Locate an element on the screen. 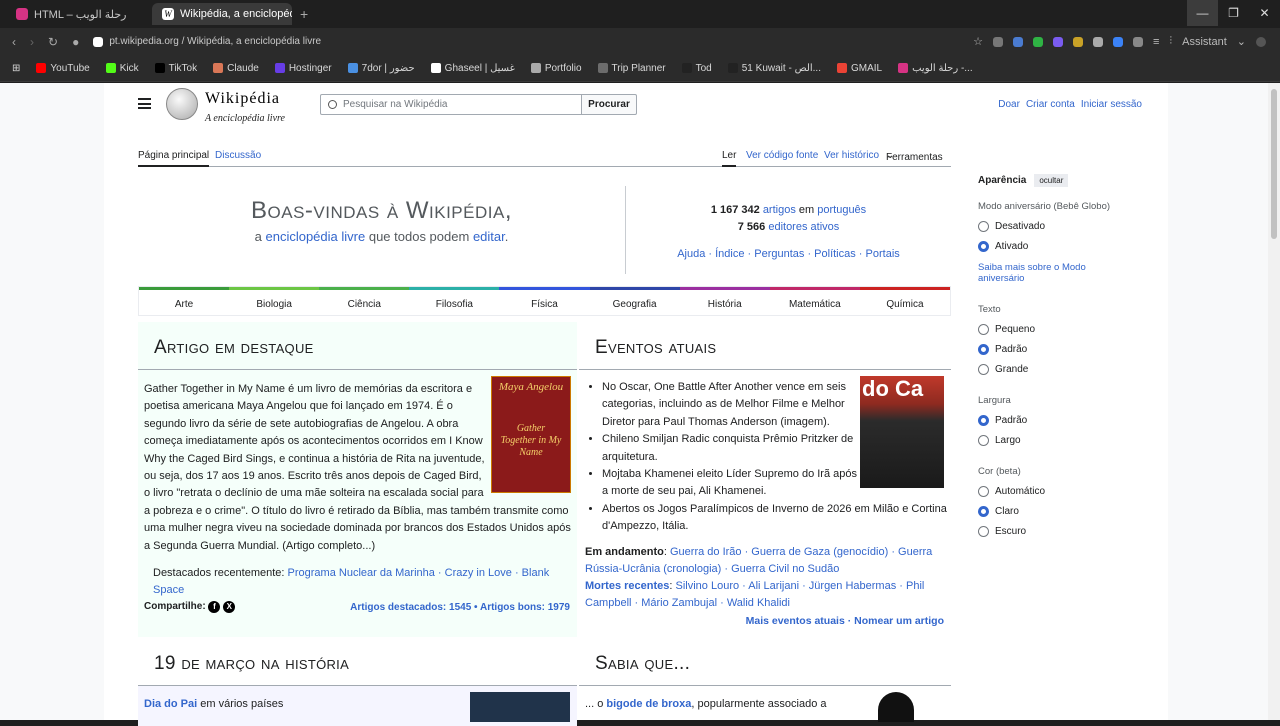 The height and width of the screenshot is (726, 1280). tab-history: Ver histórico is located at coordinates (851, 155).